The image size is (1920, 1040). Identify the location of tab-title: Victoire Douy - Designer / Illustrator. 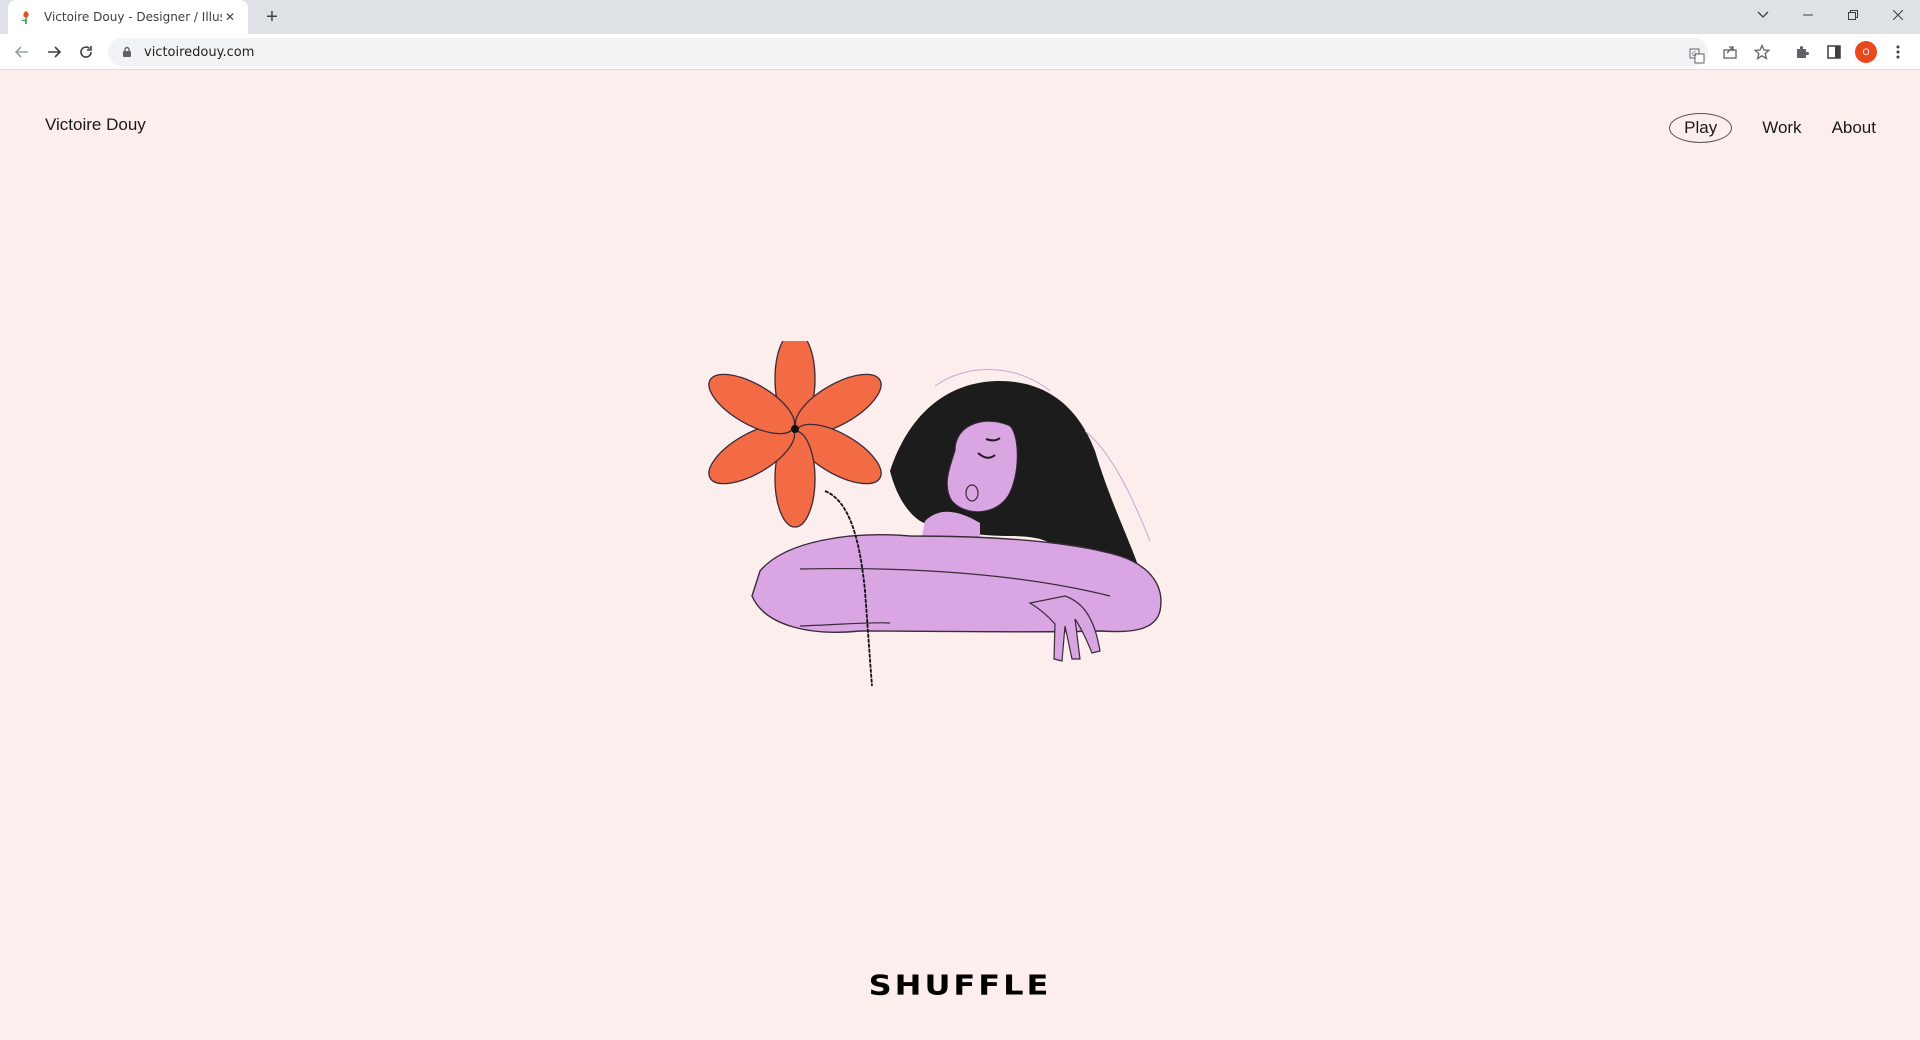
(133, 17).